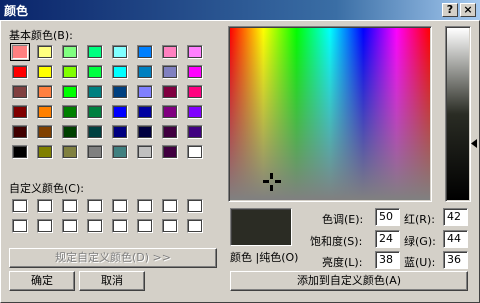 Image resolution: width=480 pixels, height=303 pixels. I want to click on blue-field: 36, so click(455, 260).